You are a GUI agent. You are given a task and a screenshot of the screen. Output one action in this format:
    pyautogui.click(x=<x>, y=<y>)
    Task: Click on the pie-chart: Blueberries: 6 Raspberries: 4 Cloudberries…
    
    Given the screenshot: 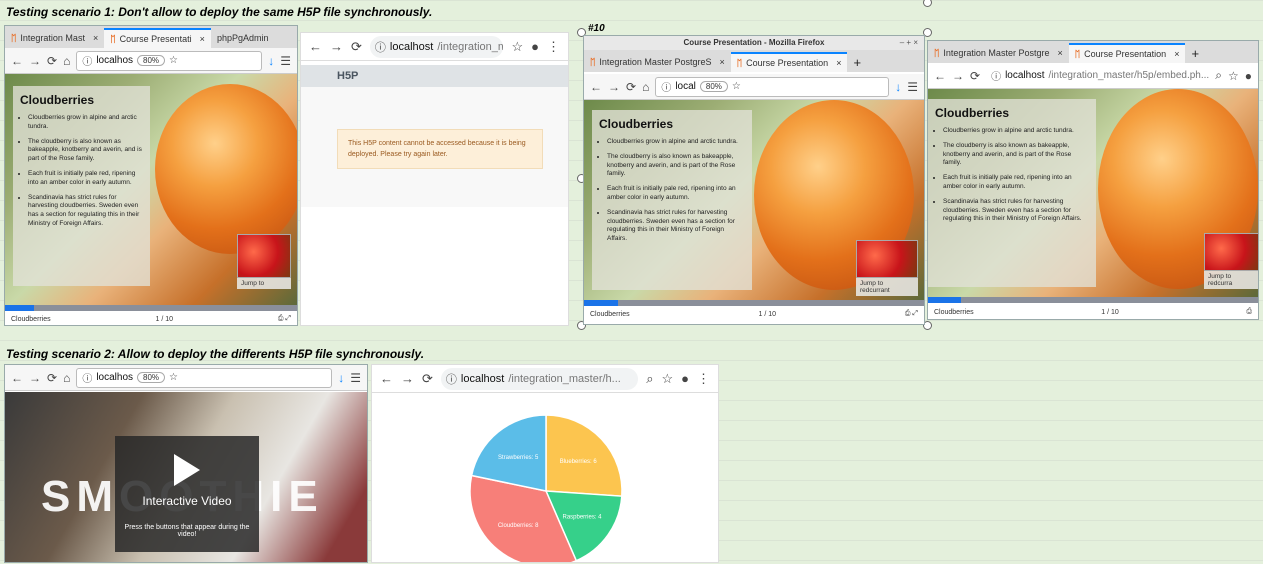 What is the action you would take?
    pyautogui.click(x=546, y=488)
    